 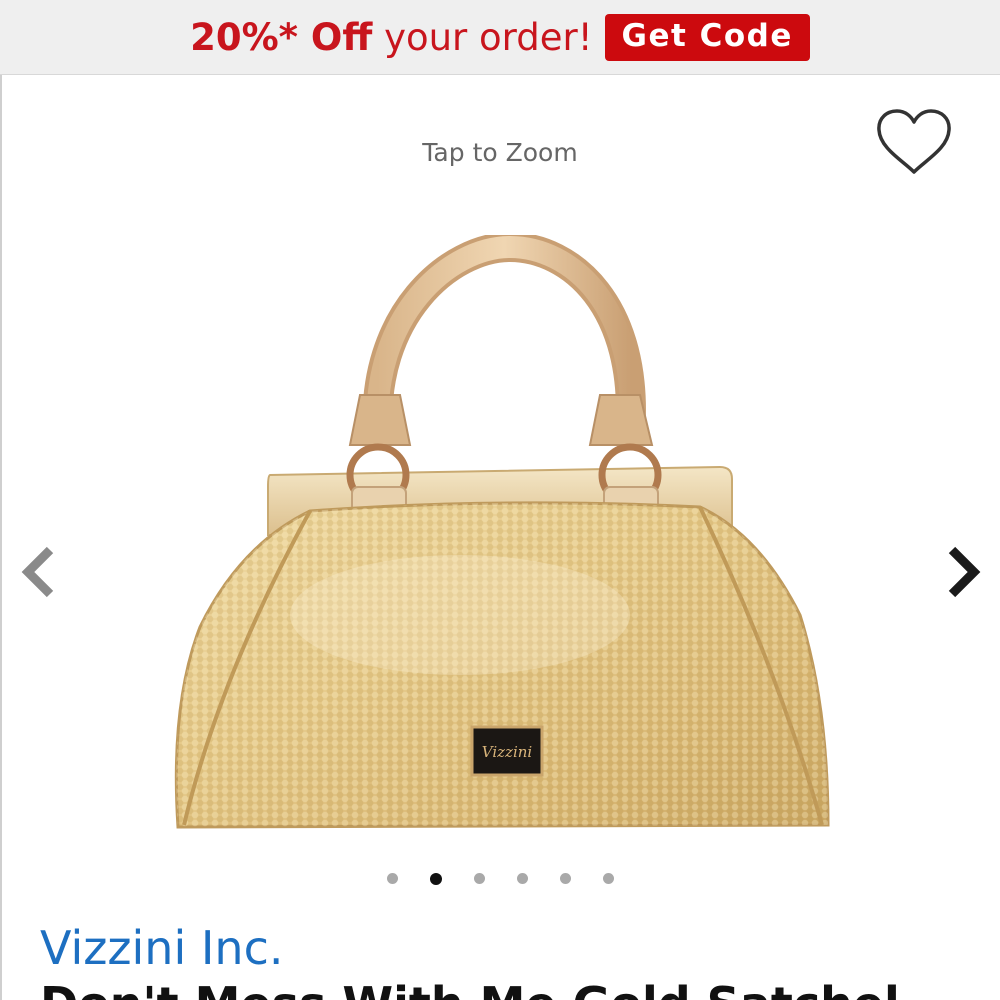 What do you see at coordinates (1, 537) in the screenshot?
I see `page-border` at bounding box center [1, 537].